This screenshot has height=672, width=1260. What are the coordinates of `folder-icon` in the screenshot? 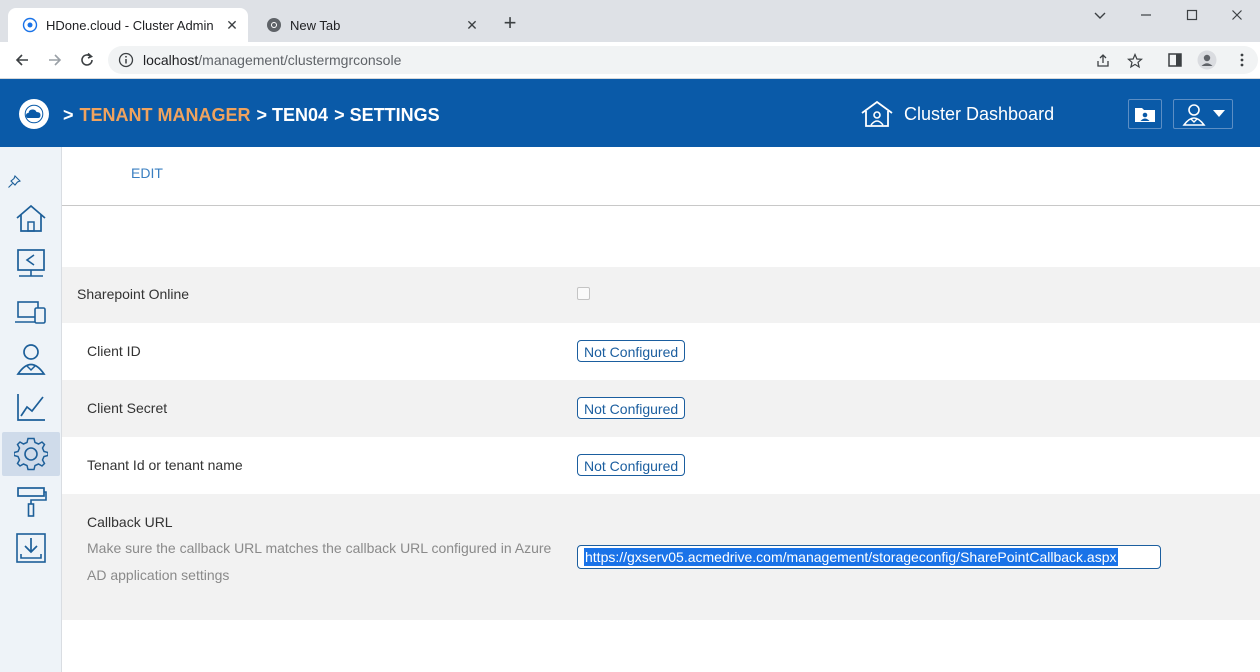 It's located at (1145, 115).